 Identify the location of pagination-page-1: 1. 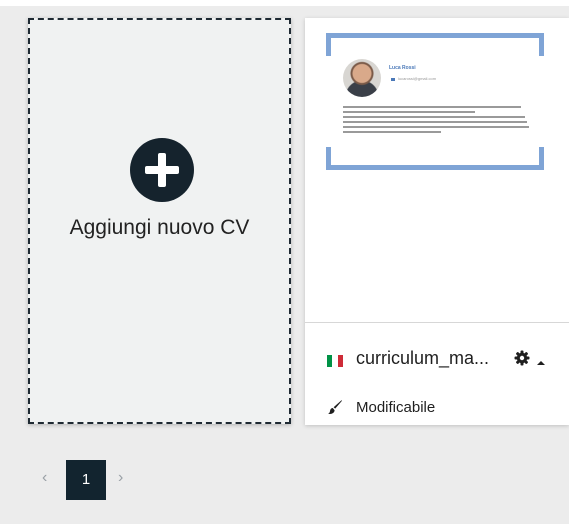
(86, 480).